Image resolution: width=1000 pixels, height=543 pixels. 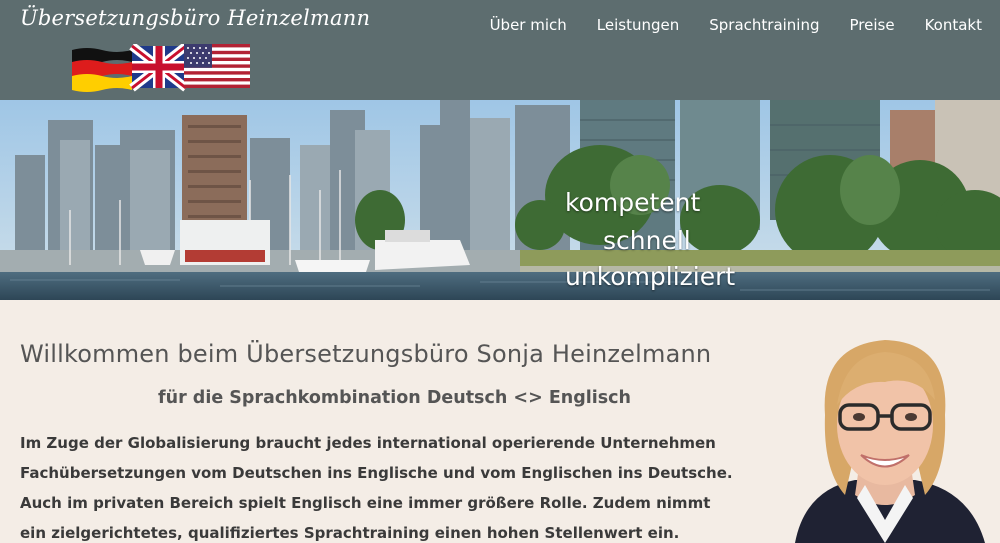 I want to click on language-flags, so click(x=161, y=68).